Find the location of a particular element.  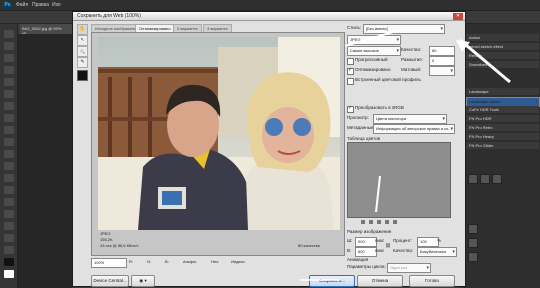

arrow-to-image-size is located at coordinates (378, 194).